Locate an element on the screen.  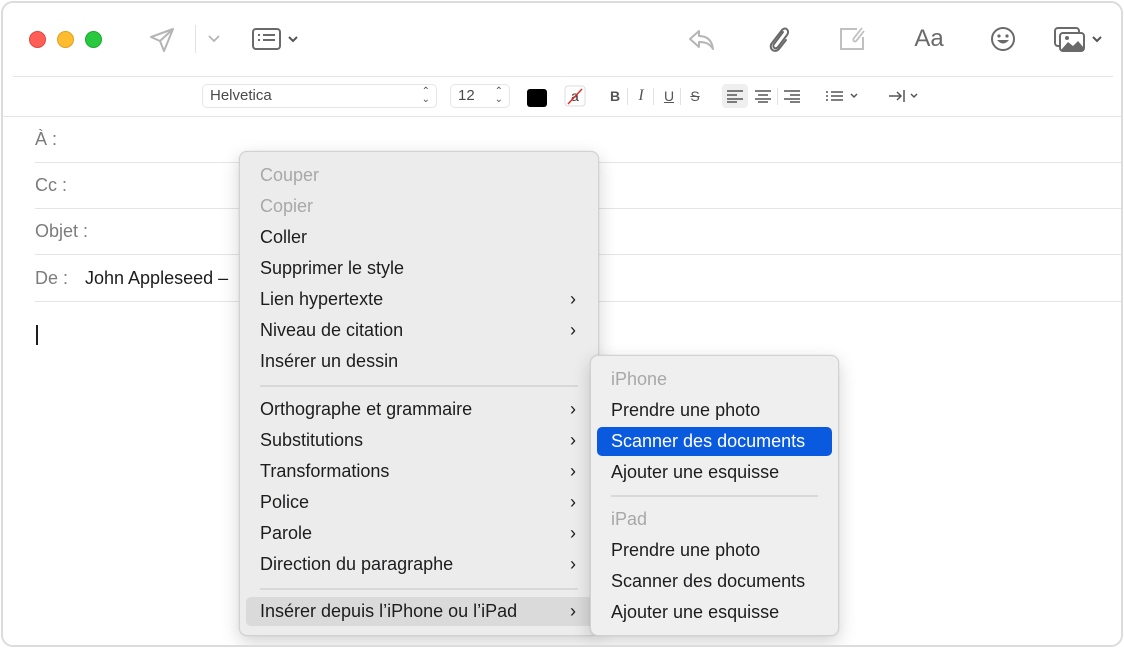
minimize-button is located at coordinates (65, 39).